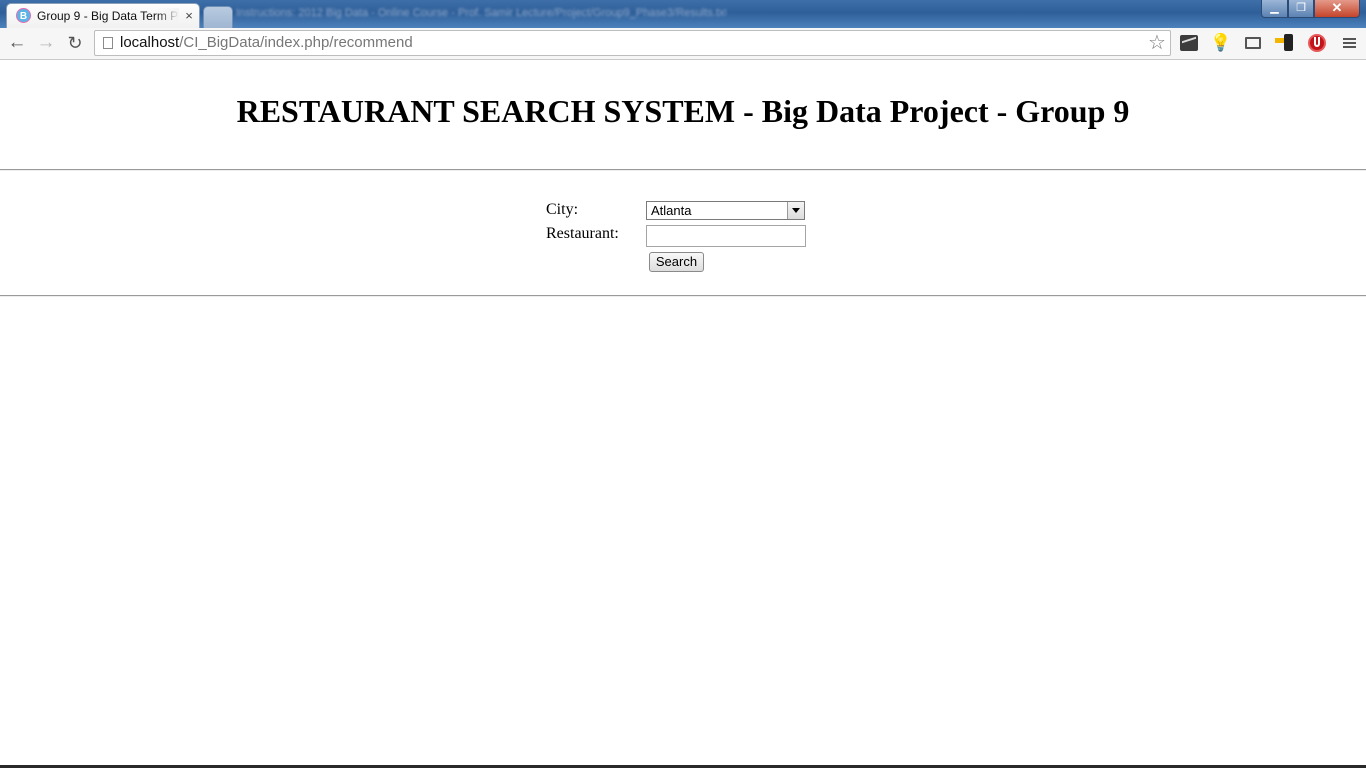 The image size is (1366, 768). What do you see at coordinates (683, 296) in the screenshot?
I see `divider-bottom` at bounding box center [683, 296].